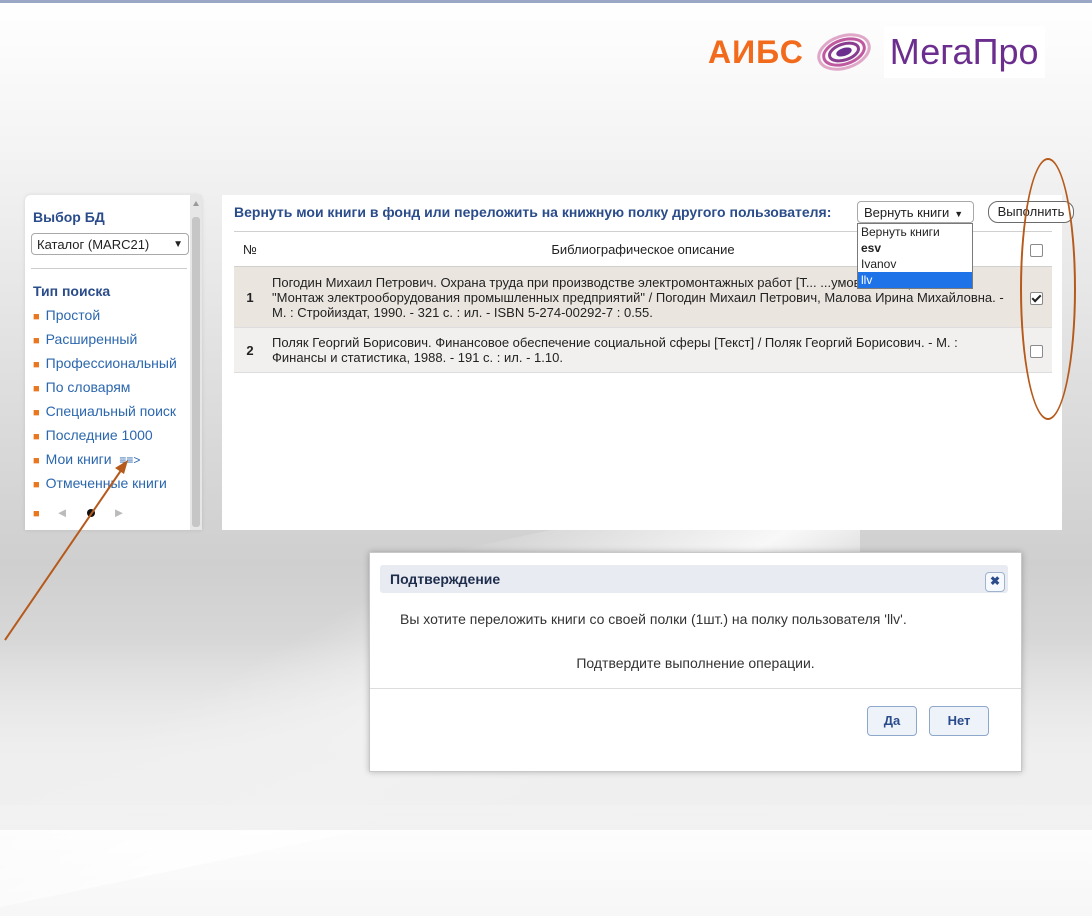 The width and height of the screenshot is (1092, 916). Describe the element at coordinates (72, 291) in the screenshot. I see `search-type-title: Тип поиска` at that location.